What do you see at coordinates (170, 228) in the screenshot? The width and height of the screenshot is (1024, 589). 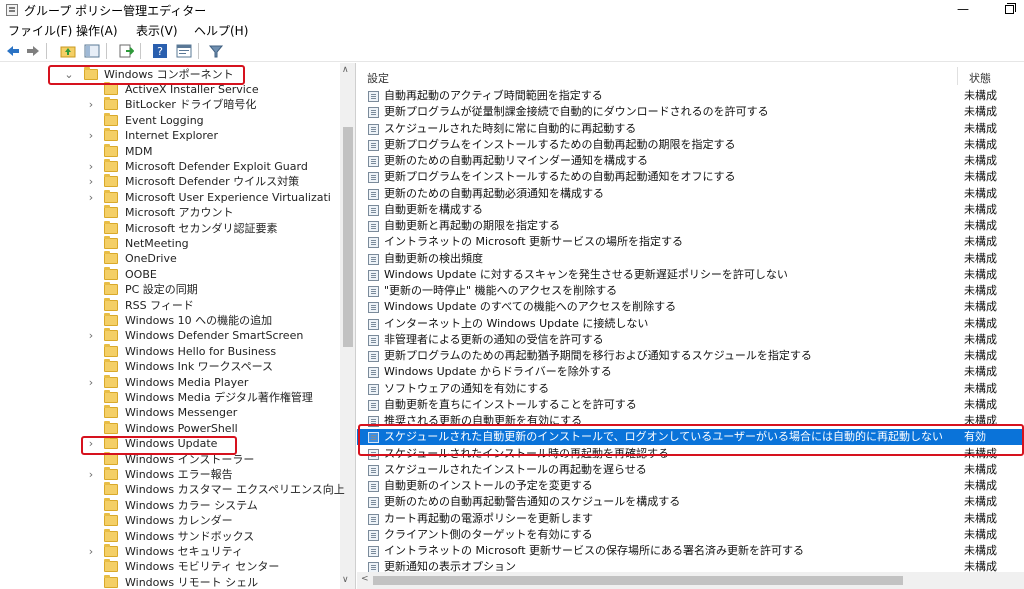 I see `tree-item: Microsoft セカンダリ認証要素` at bounding box center [170, 228].